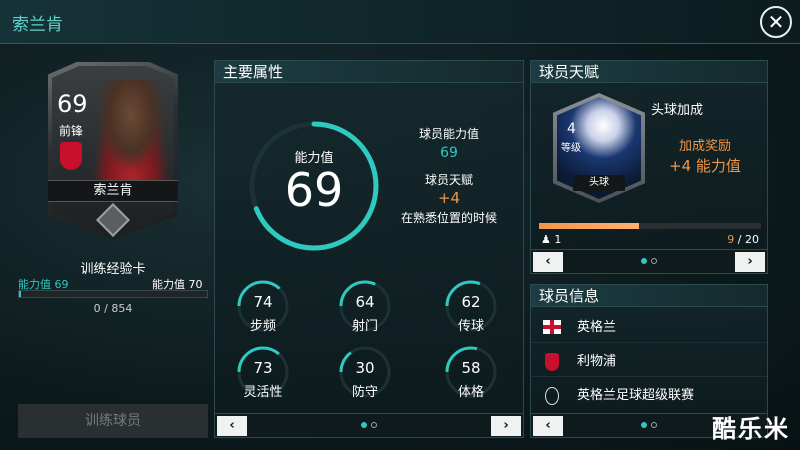 The width and height of the screenshot is (800, 450). I want to click on stat-value: 58, so click(471, 368).